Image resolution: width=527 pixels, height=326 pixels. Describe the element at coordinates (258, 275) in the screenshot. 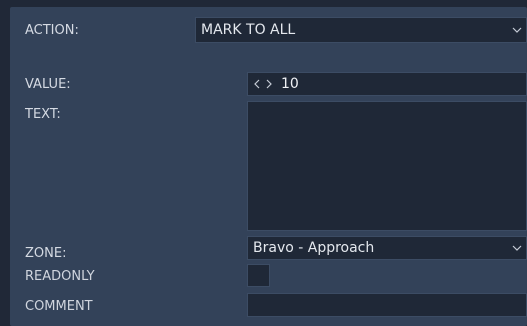

I see `readonly-checkbox` at that location.